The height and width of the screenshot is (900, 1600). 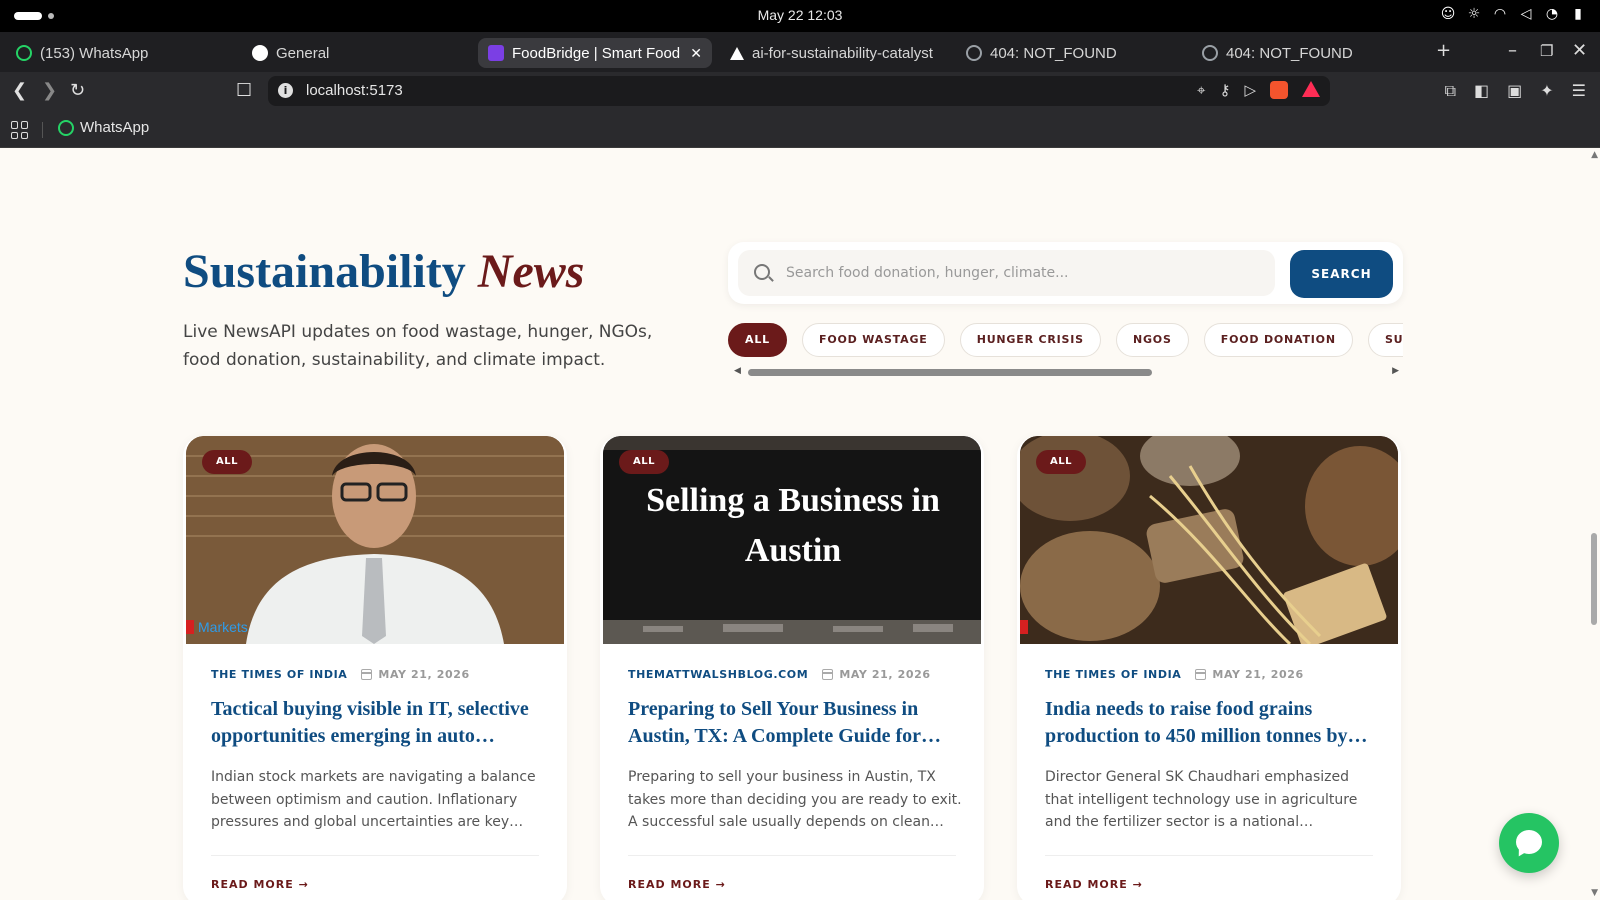 I want to click on bookmark-whatsapp: WhatsApp, so click(x=103, y=127).